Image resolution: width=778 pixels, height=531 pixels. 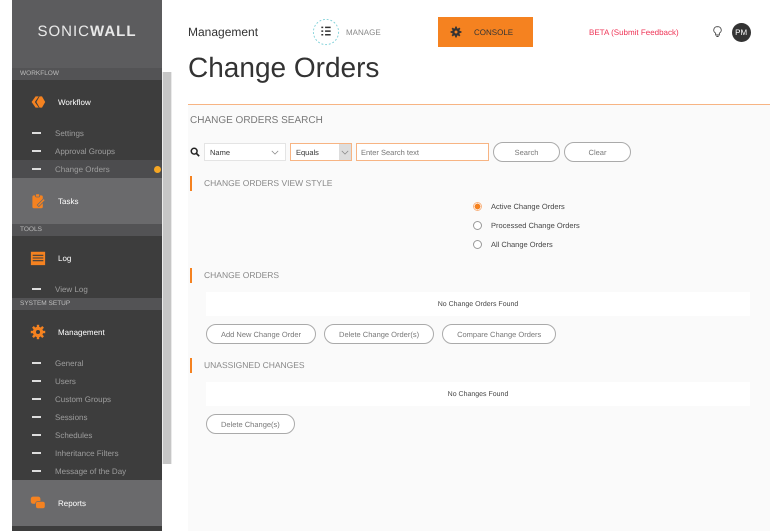 What do you see at coordinates (392, 32) in the screenshot?
I see `manage-tab: MANAGE` at bounding box center [392, 32].